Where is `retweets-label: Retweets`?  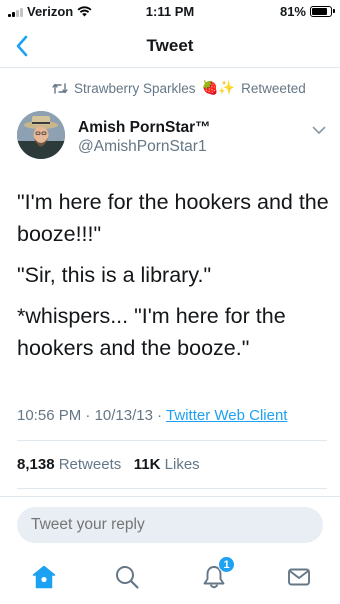 retweets-label: Retweets is located at coordinates (90, 464).